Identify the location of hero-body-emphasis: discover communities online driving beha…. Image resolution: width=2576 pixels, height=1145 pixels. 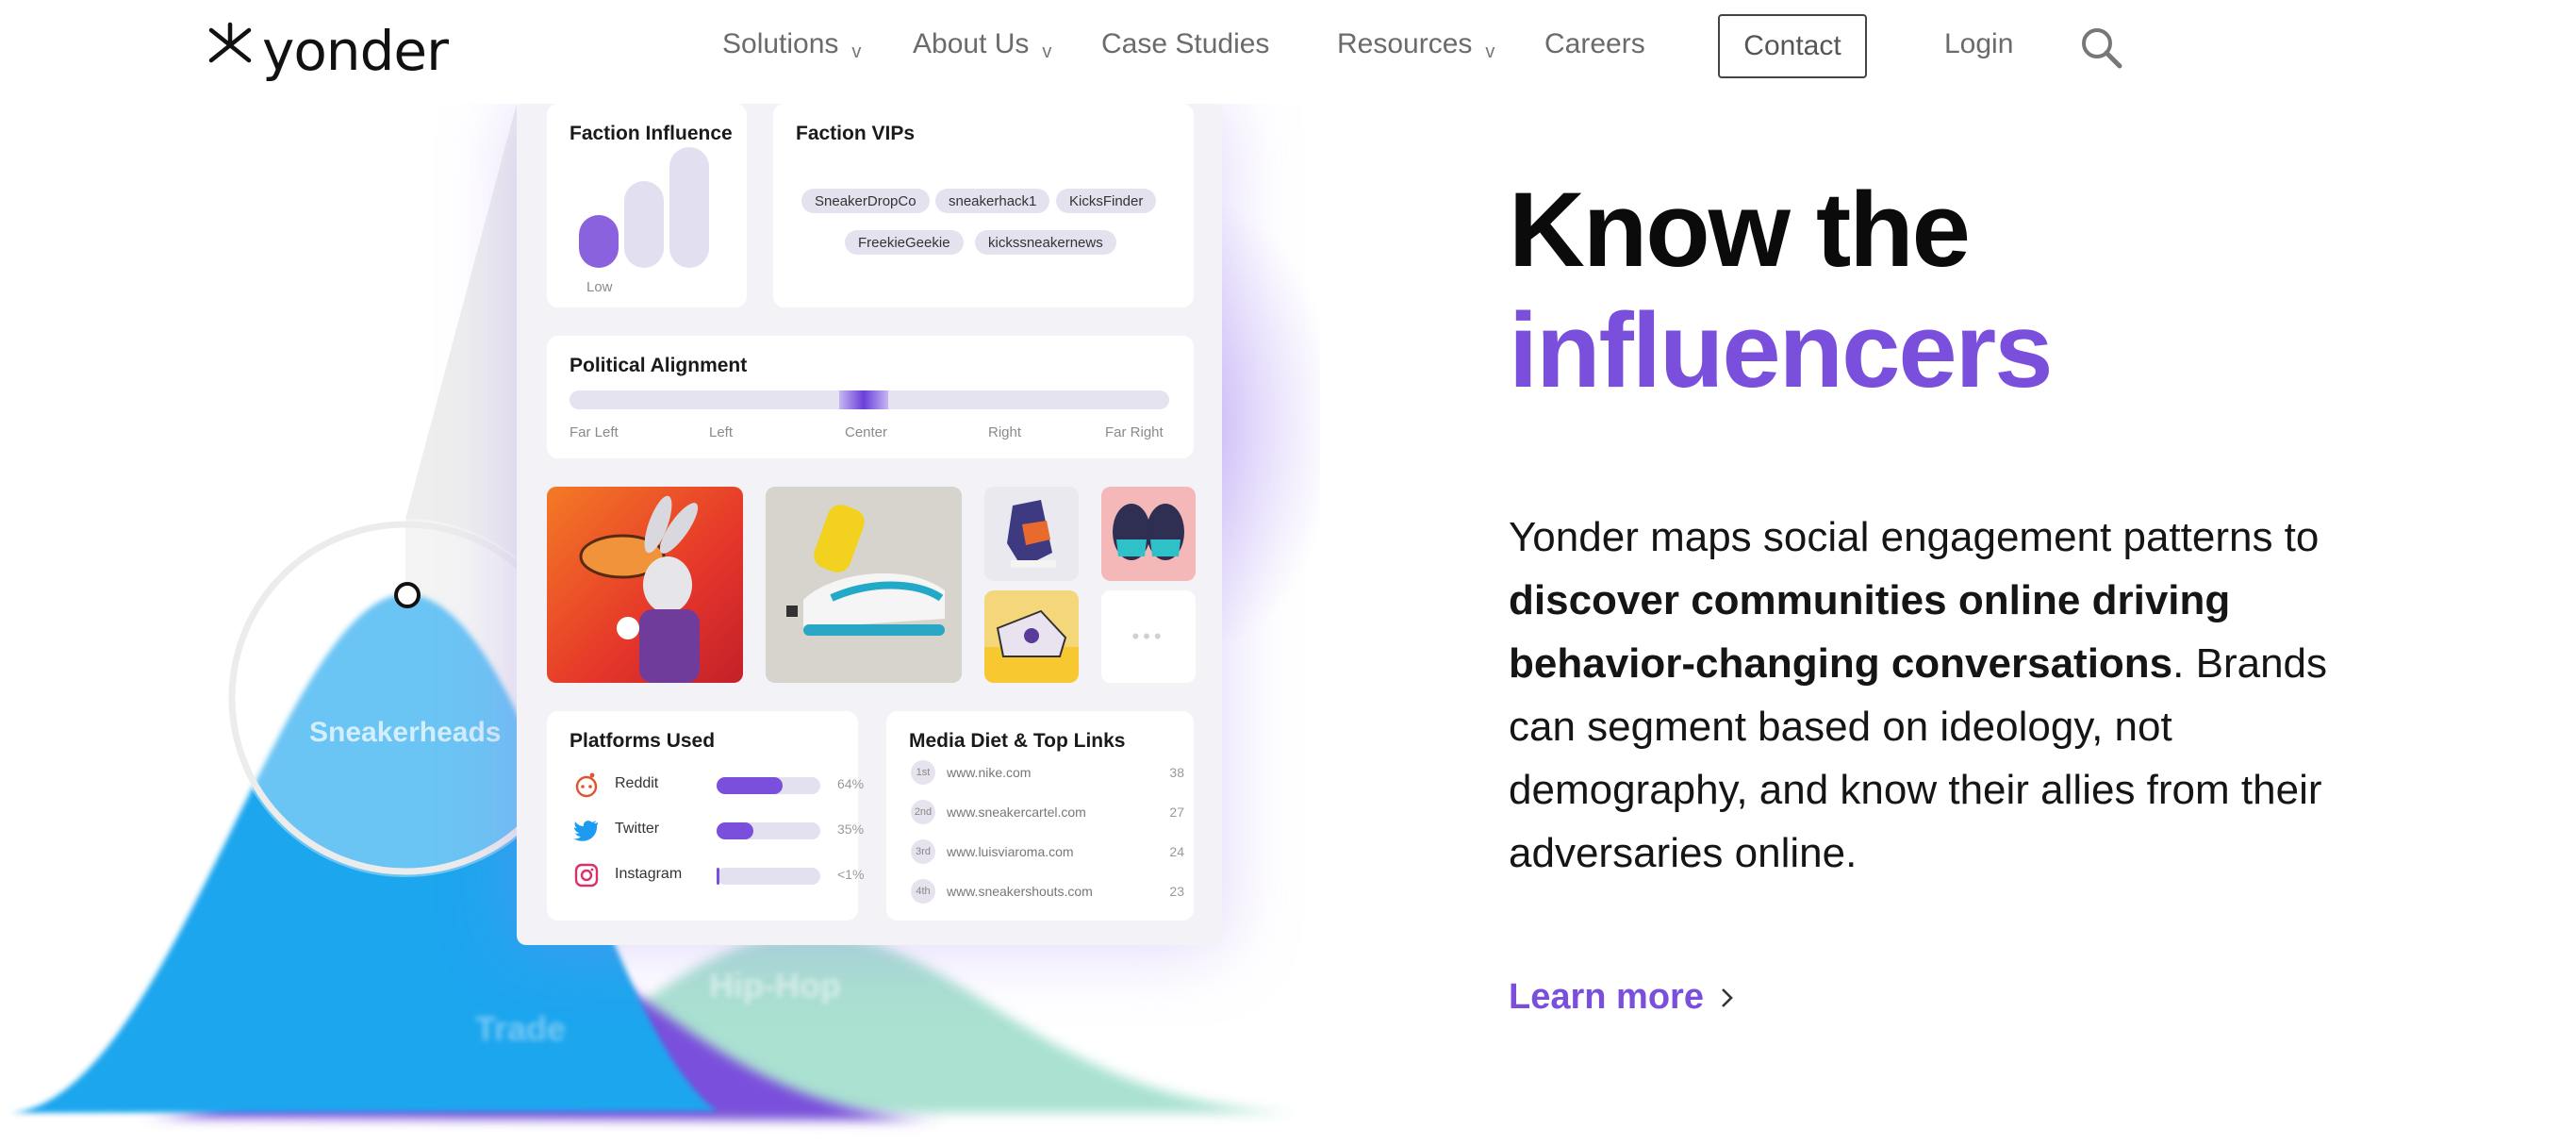
(1870, 632).